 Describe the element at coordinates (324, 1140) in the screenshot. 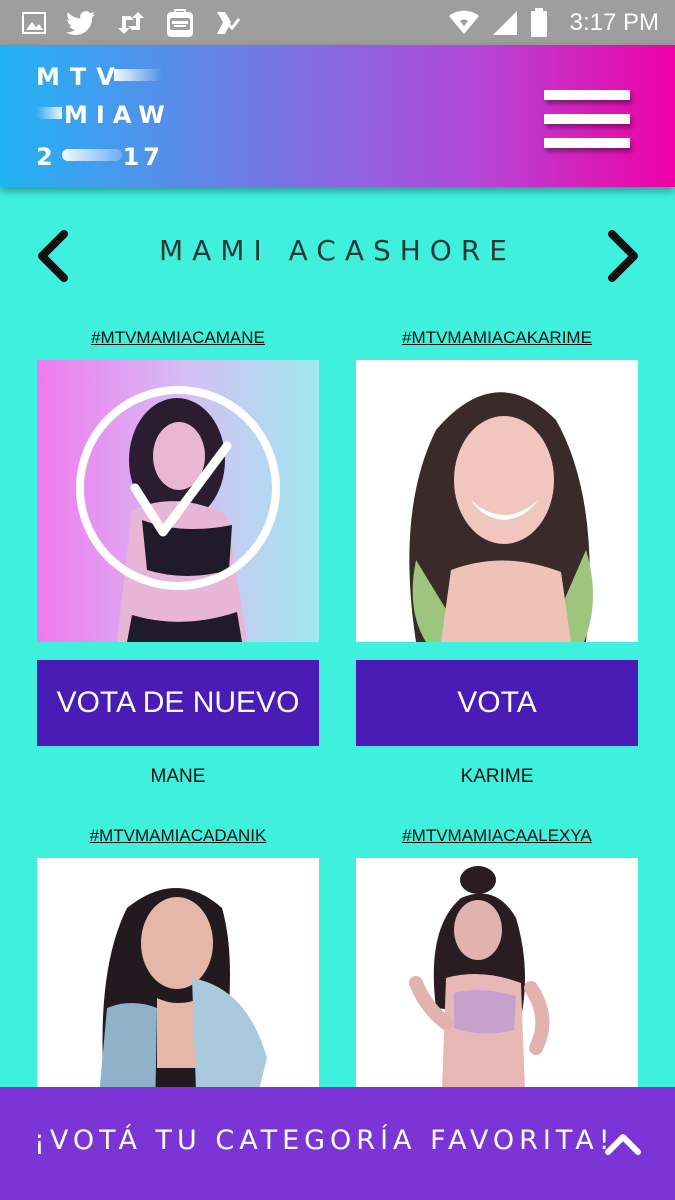

I see `footer-text: ¡VOTÁ TU CATEGORÍA FAVORITA!` at that location.